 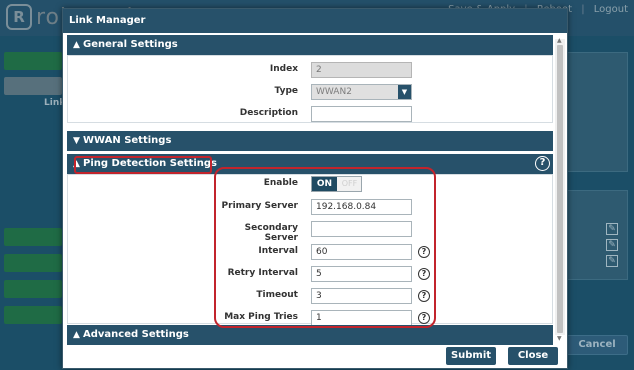 What do you see at coordinates (19, 17) in the screenshot?
I see `brand-logo-icon: R` at bounding box center [19, 17].